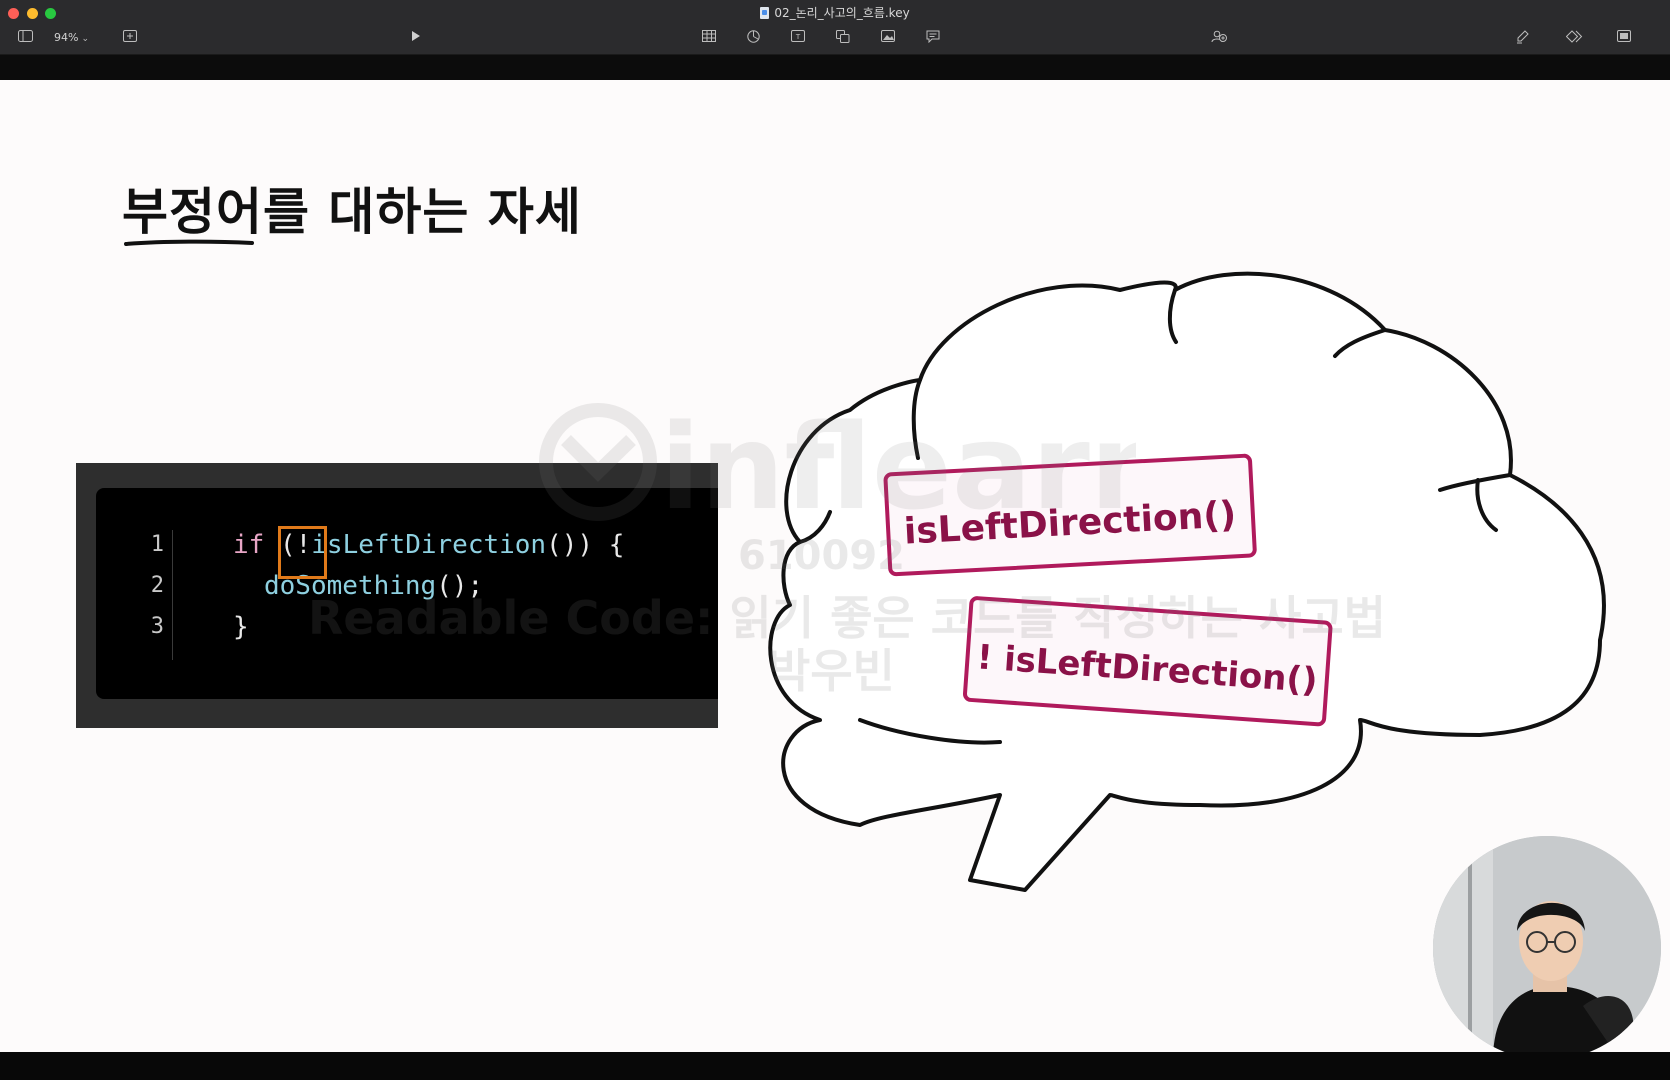  I want to click on document-title-text: 02_논리_사고의_흐름.key, so click(842, 13).